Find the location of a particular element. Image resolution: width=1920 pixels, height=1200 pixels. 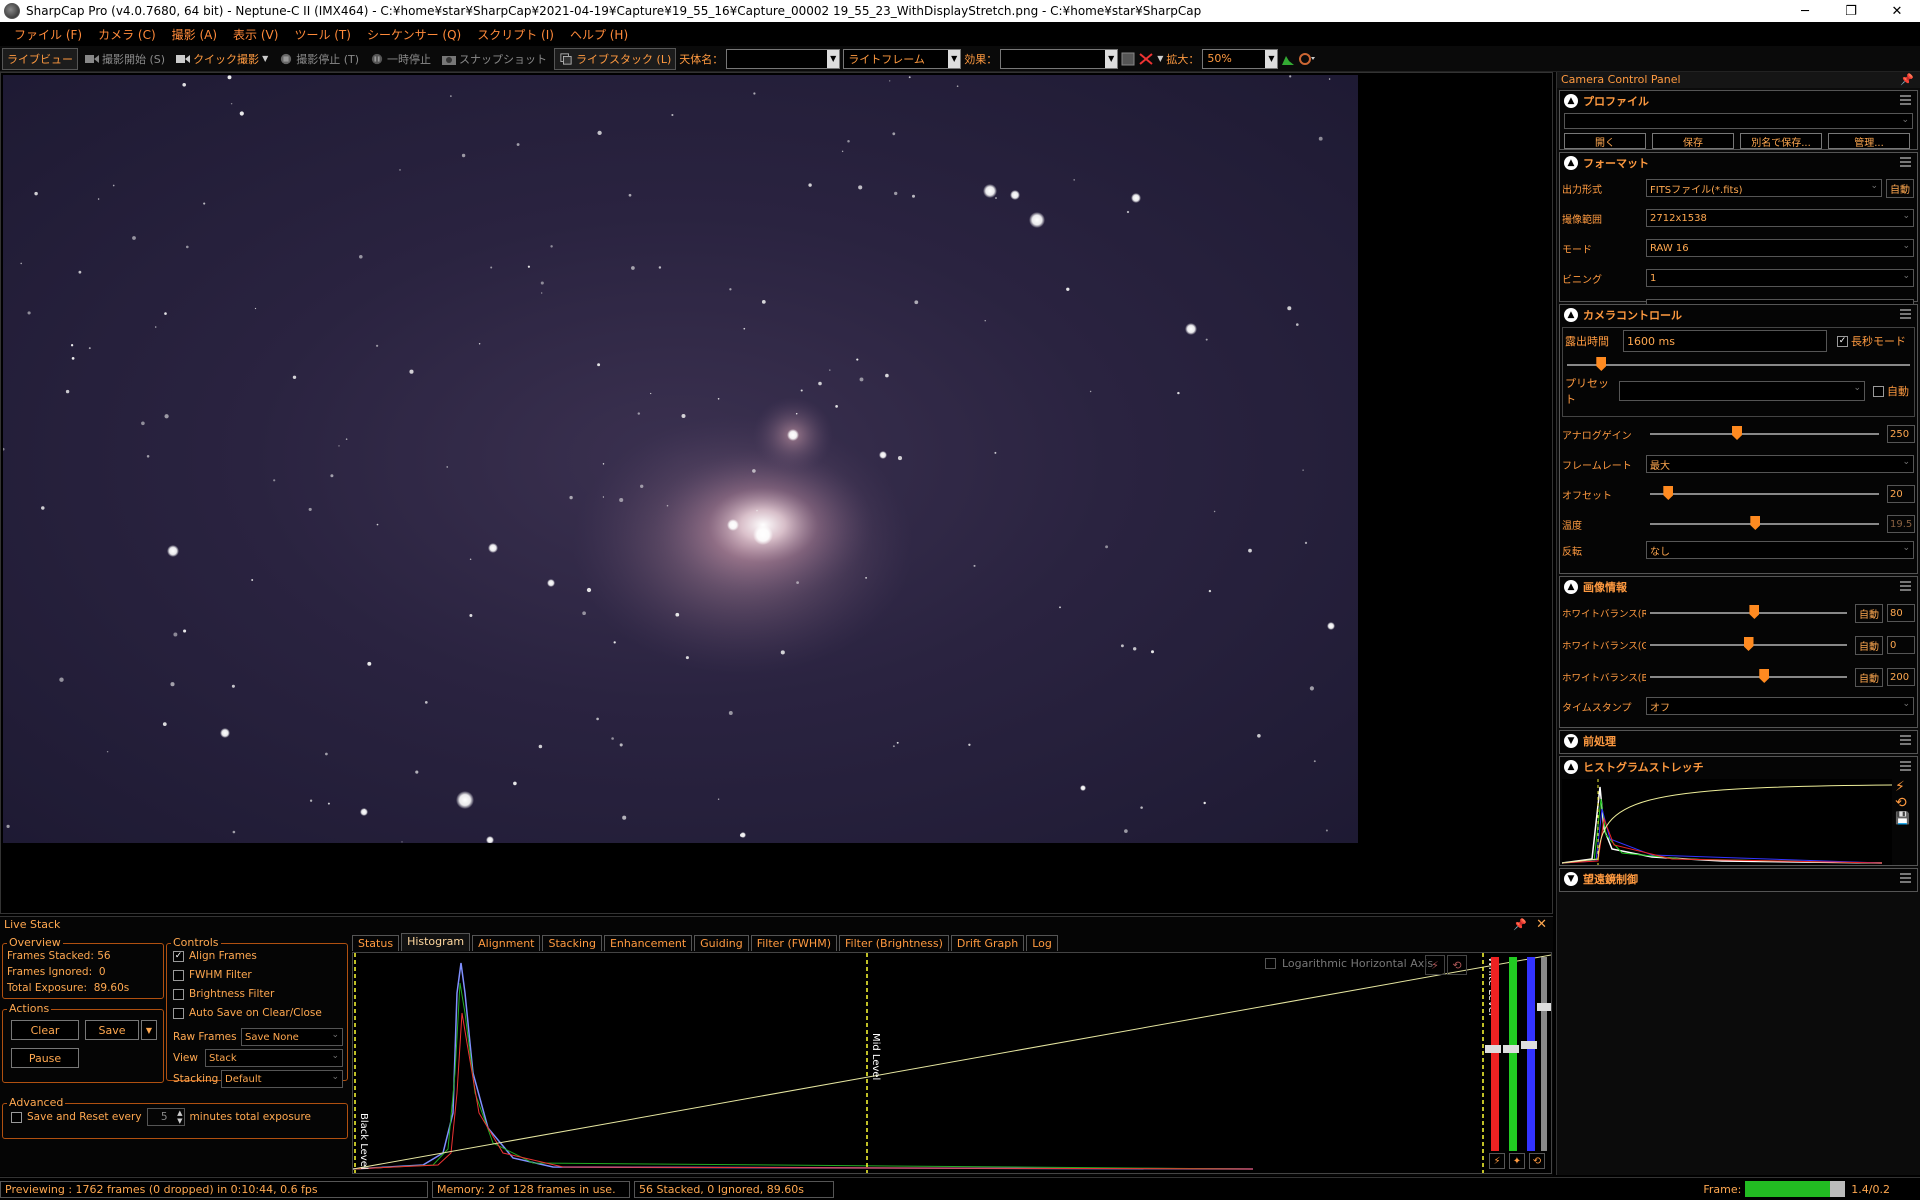

align-frames-option: ✓ Align Frames is located at coordinates (257, 956).